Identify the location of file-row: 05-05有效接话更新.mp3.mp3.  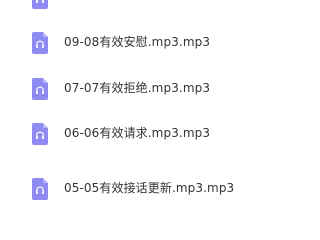
(150, 191).